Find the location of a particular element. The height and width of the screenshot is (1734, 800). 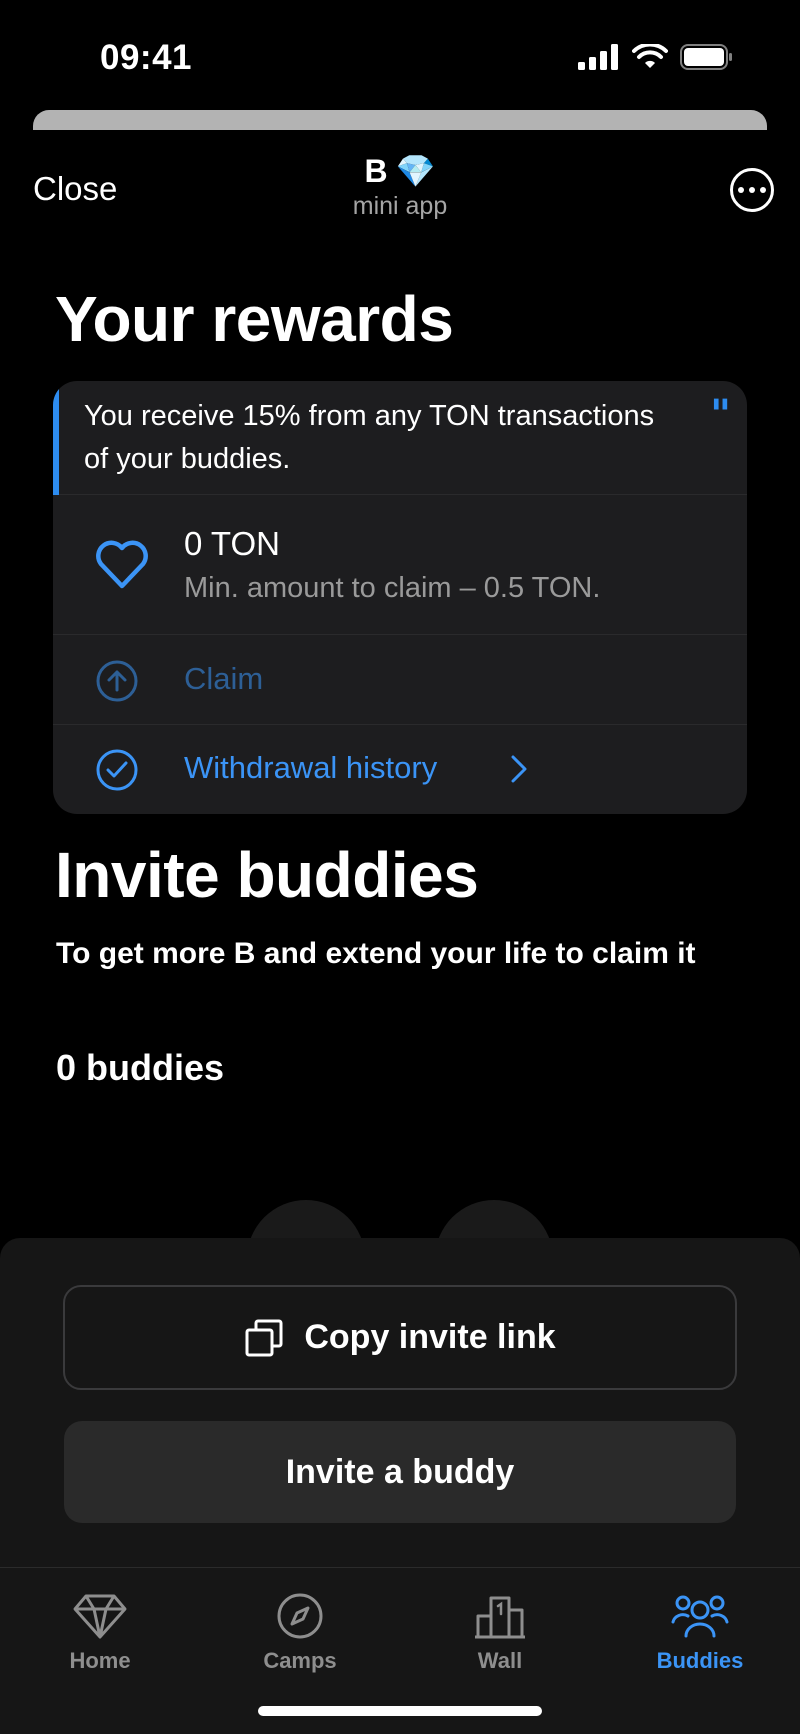

more-options-button is located at coordinates (752, 190).